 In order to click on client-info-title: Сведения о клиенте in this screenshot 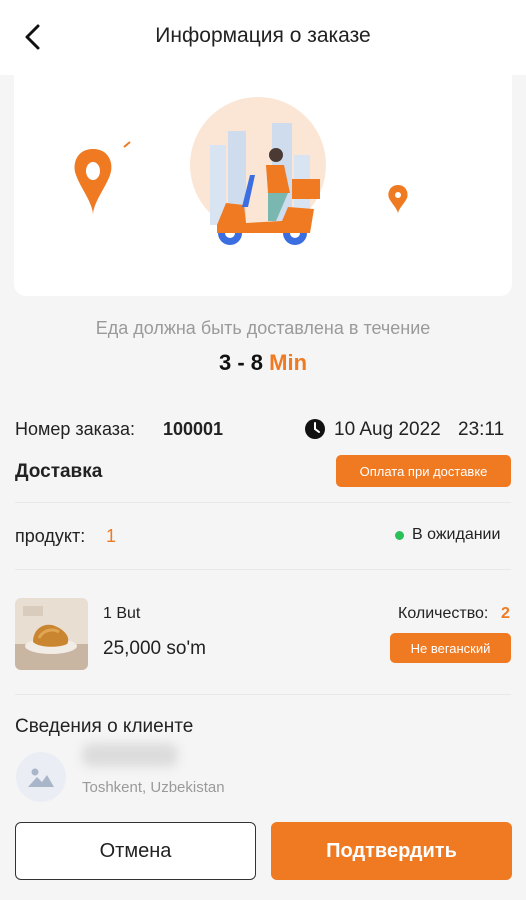, I will do `click(104, 726)`.